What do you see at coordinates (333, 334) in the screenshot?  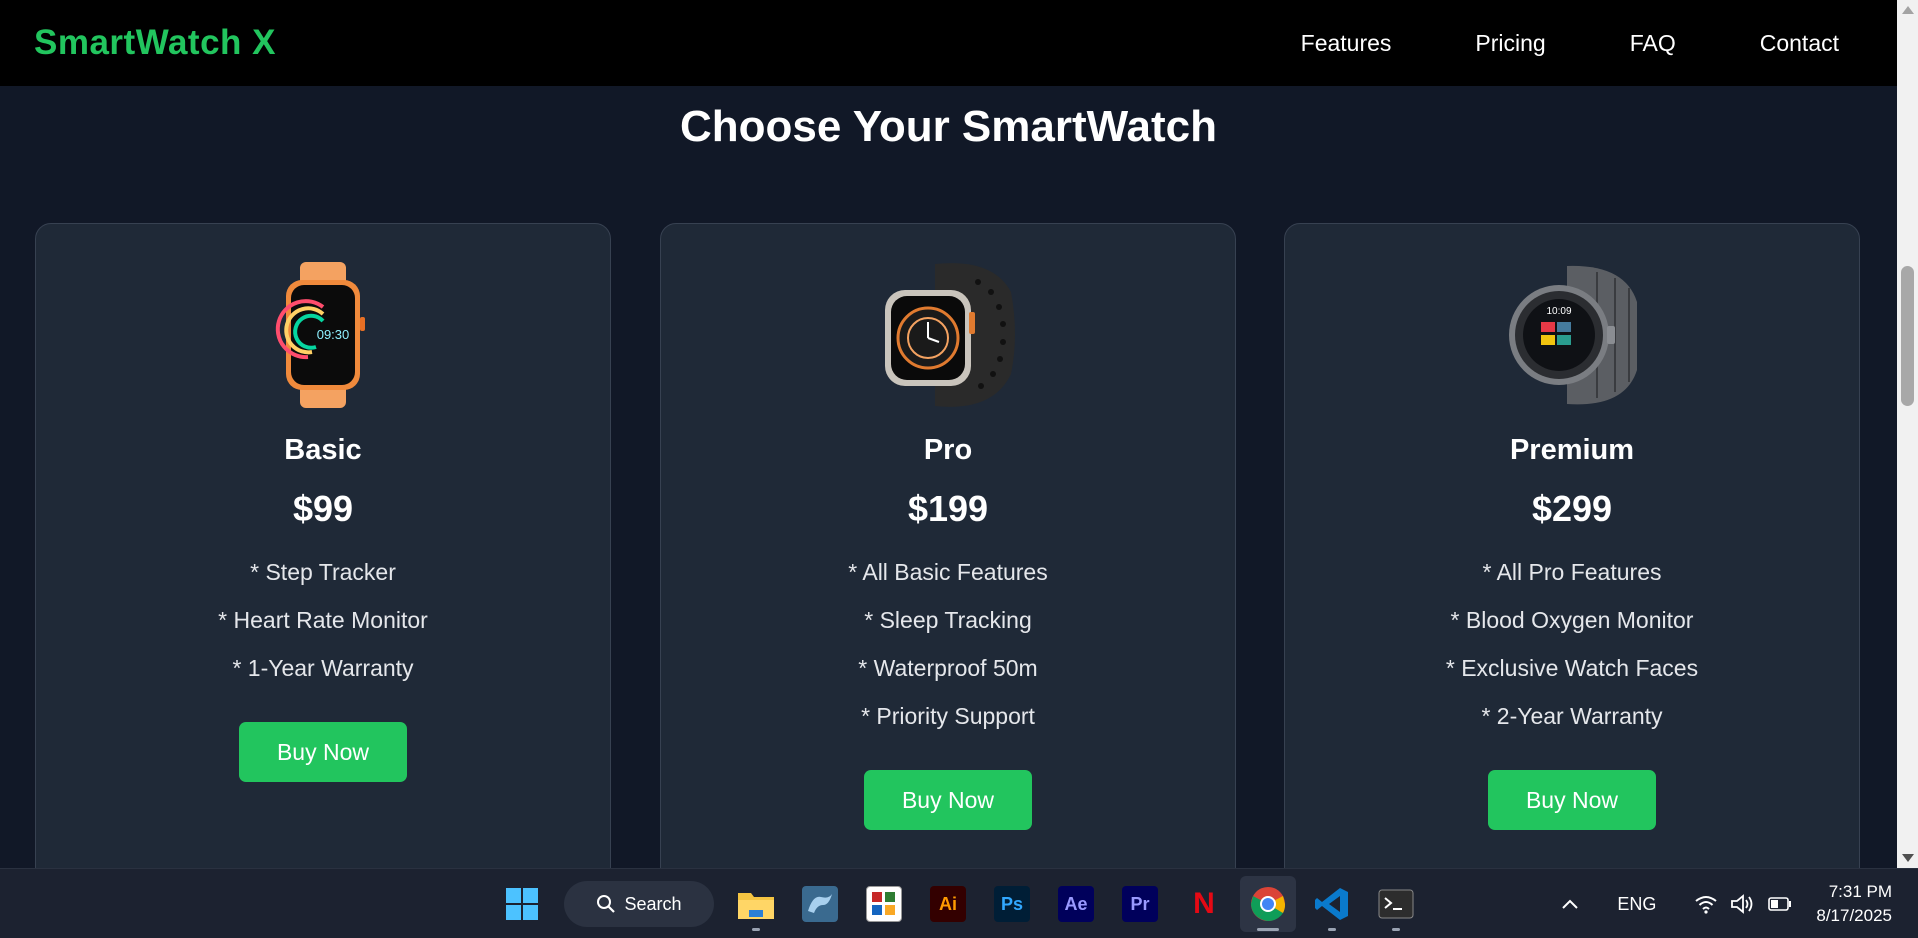 I see `svg-text: 09:30` at bounding box center [333, 334].